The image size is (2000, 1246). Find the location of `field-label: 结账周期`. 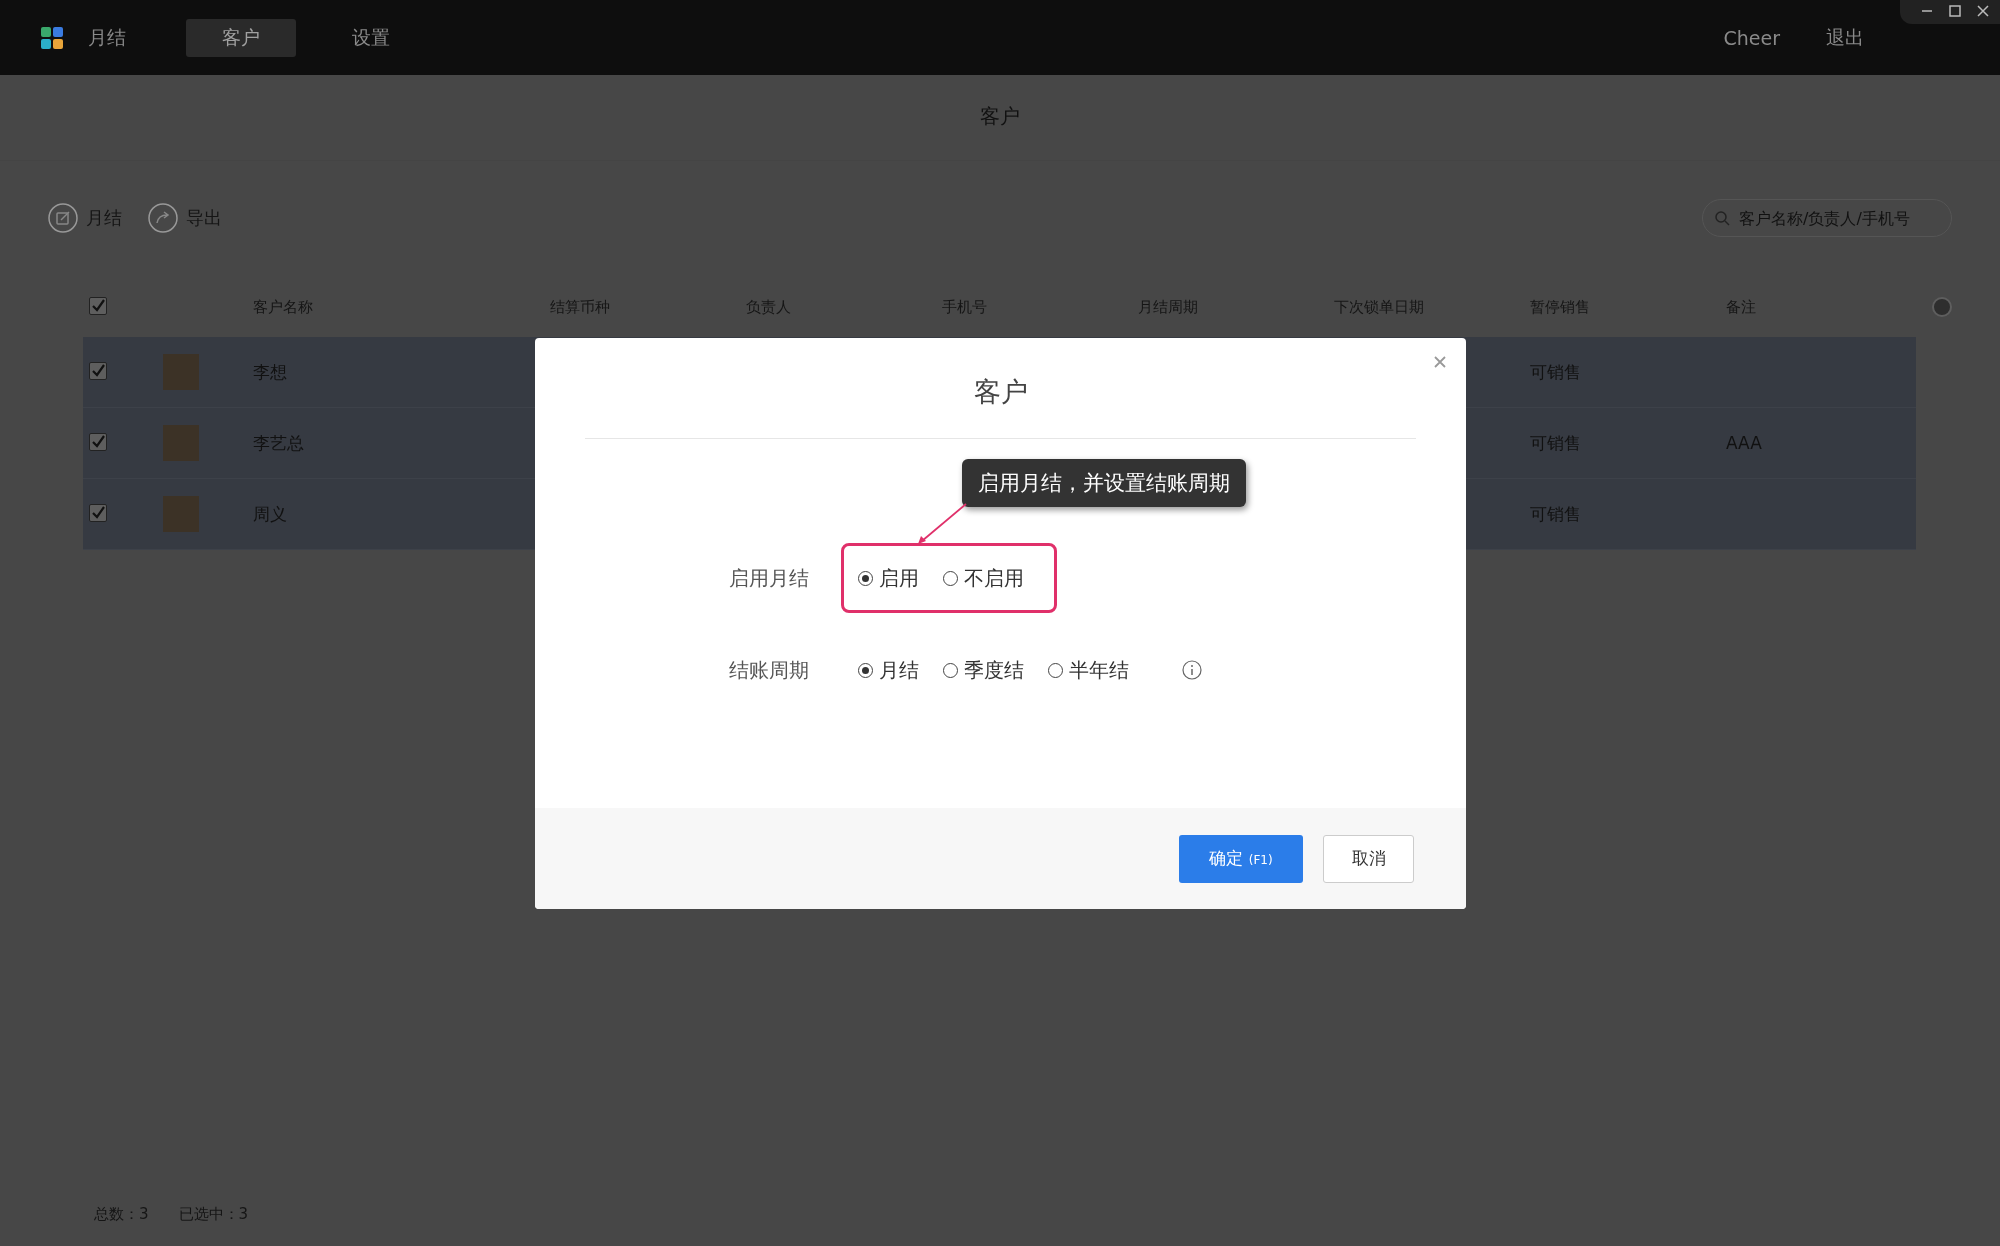

field-label: 结账周期 is located at coordinates (769, 670).